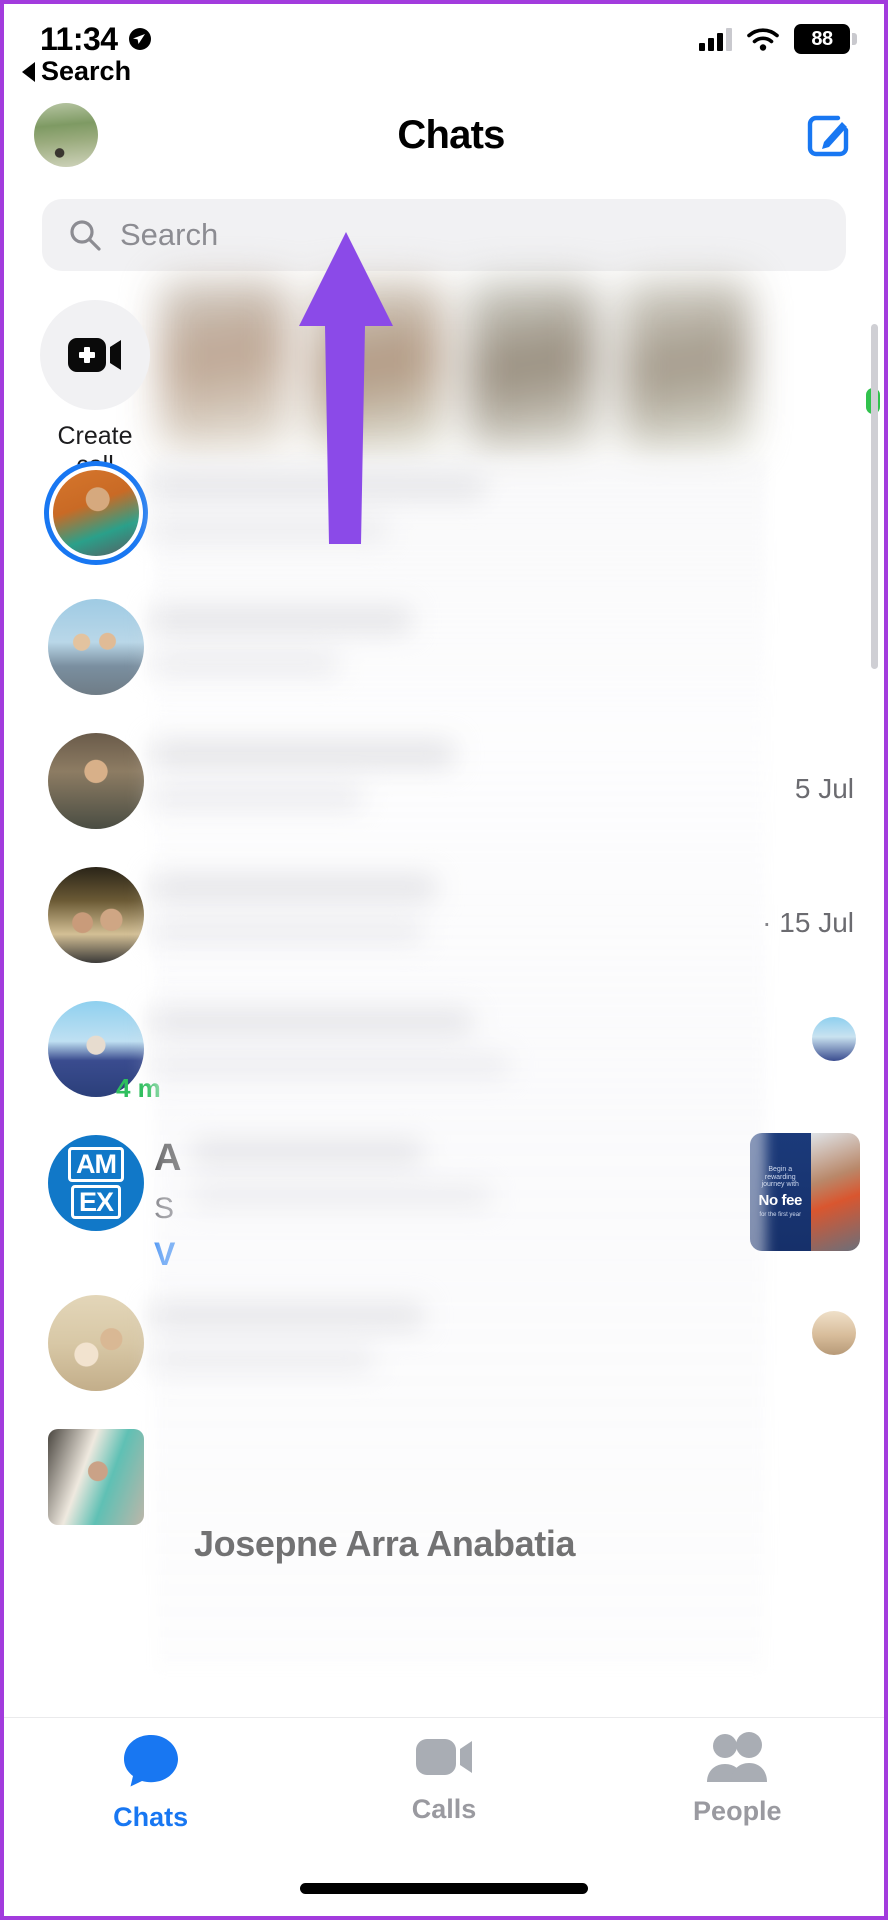  What do you see at coordinates (737, 1811) in the screenshot?
I see `tab-people-label: People` at bounding box center [737, 1811].